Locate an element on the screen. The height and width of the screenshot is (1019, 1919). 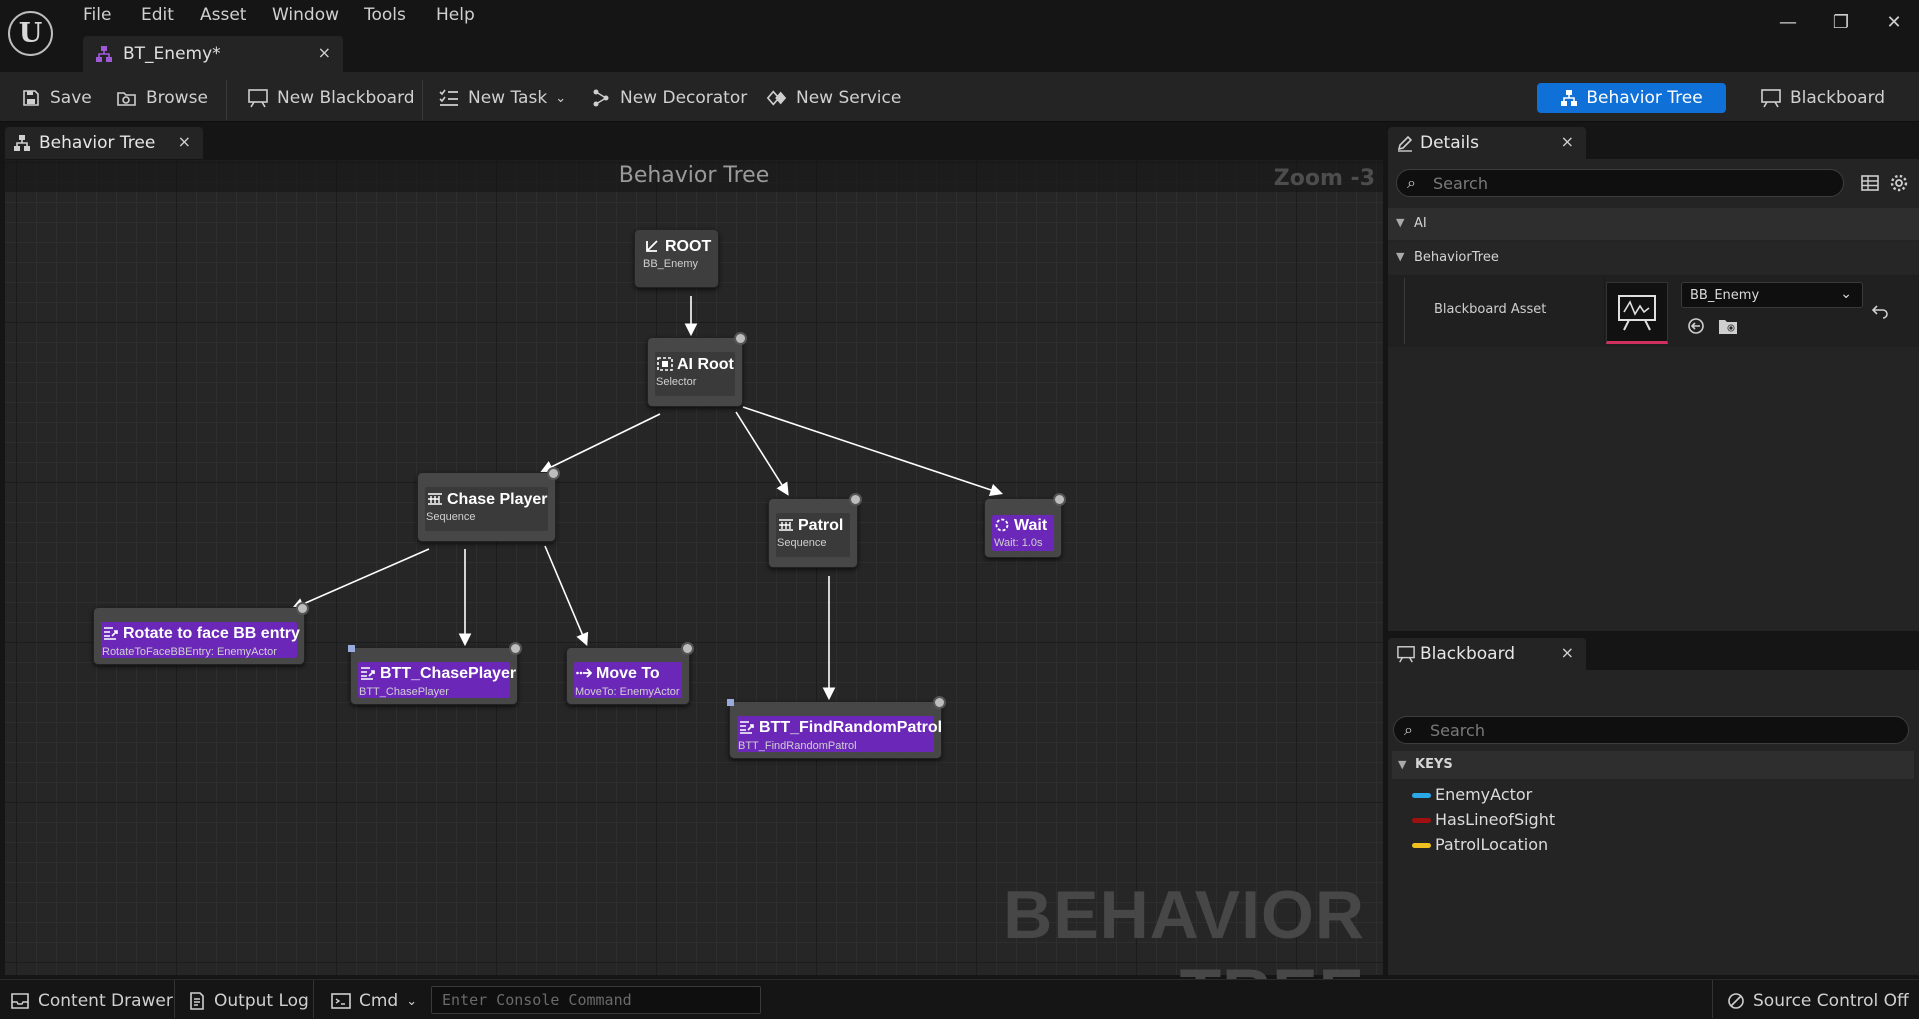
new-task-button: New Task ⌄ is located at coordinates (502, 98).